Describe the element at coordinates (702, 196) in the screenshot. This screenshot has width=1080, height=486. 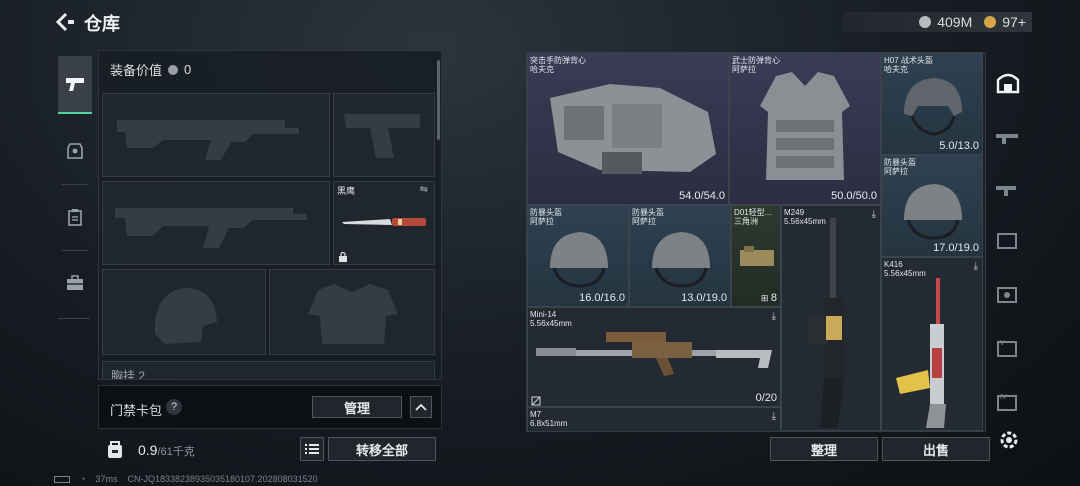
I see `item-durability: 54.0/54.0` at that location.